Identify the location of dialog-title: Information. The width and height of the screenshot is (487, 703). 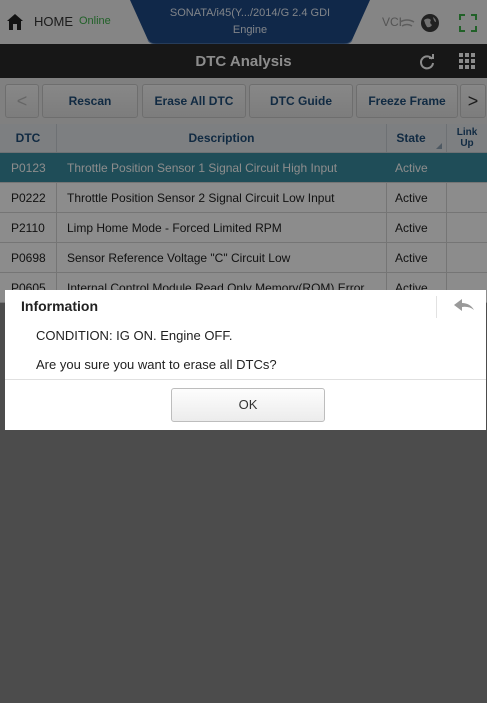
(59, 306).